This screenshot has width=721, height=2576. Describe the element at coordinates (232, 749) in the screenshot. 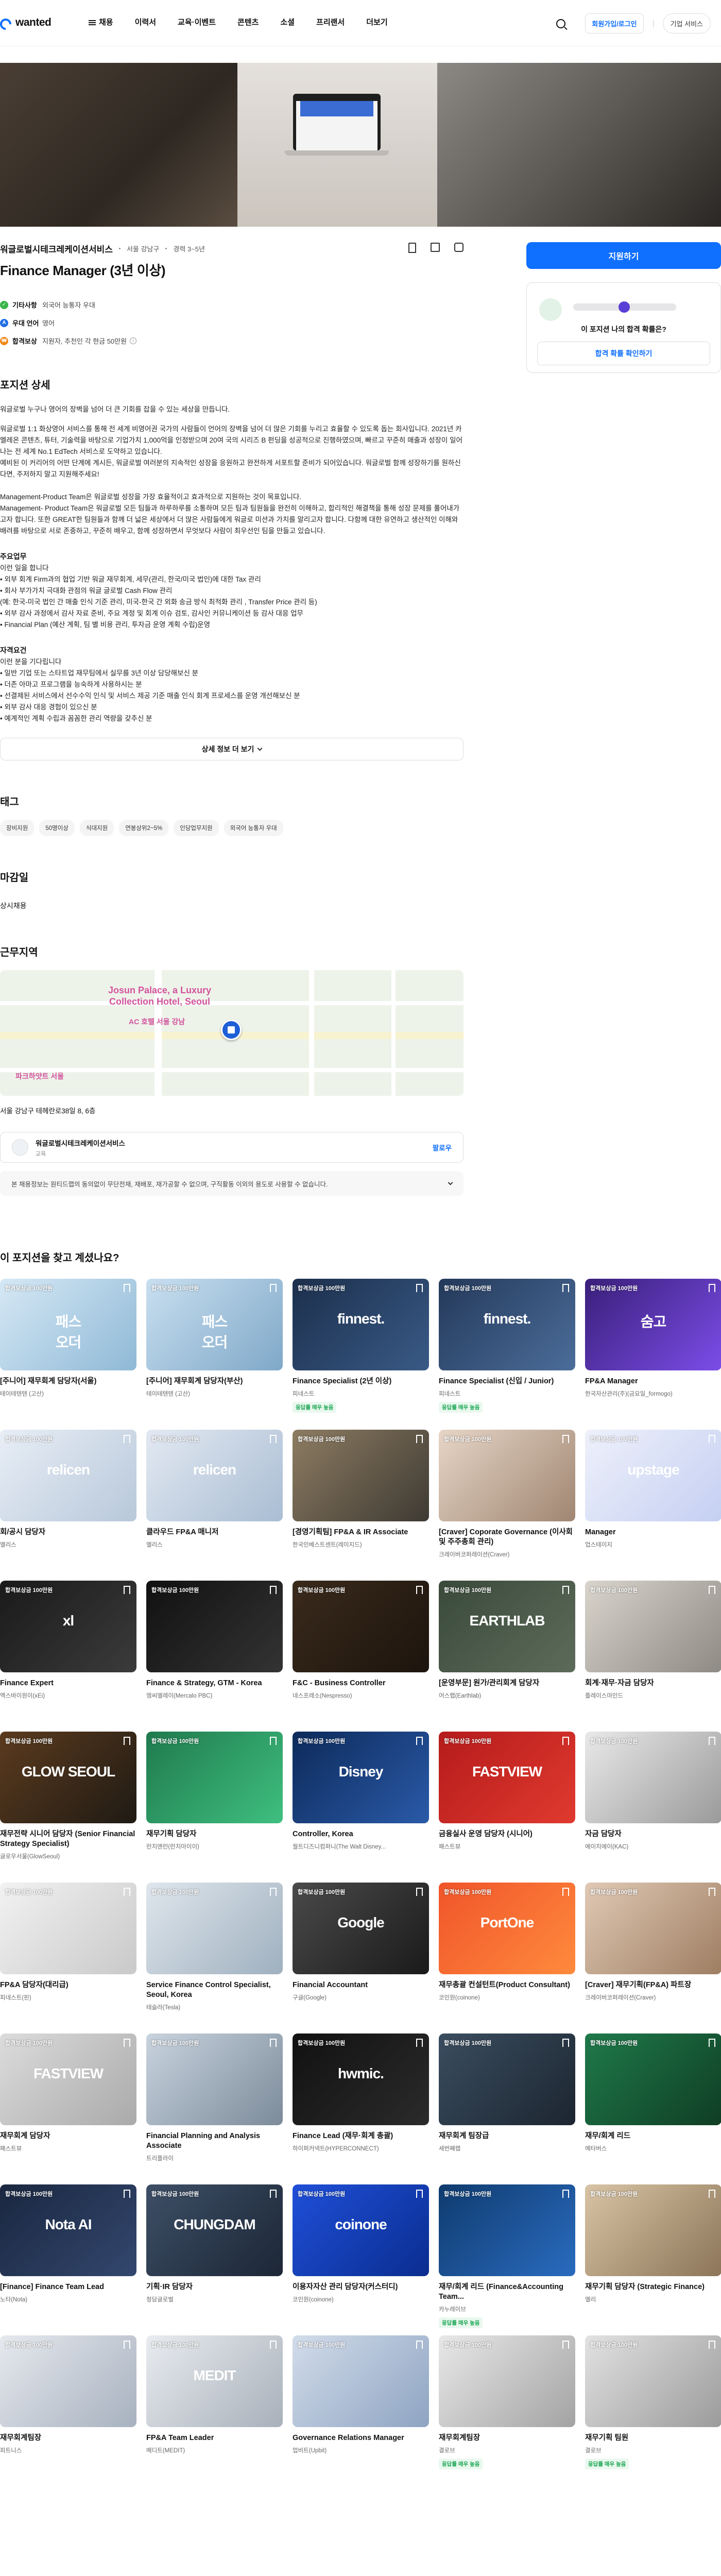

I see `show-more-button: 상세 정보 더 보기` at that location.